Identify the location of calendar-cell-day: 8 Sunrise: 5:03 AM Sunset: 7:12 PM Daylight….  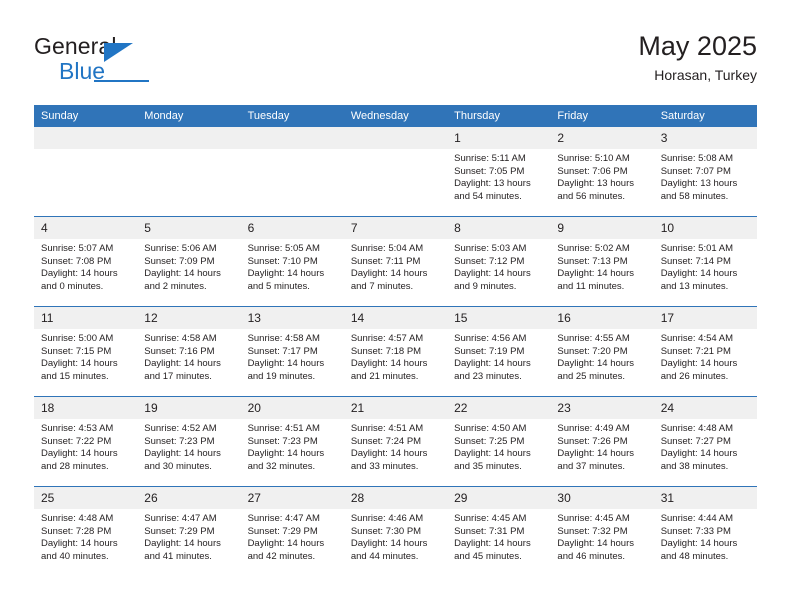
(499, 261).